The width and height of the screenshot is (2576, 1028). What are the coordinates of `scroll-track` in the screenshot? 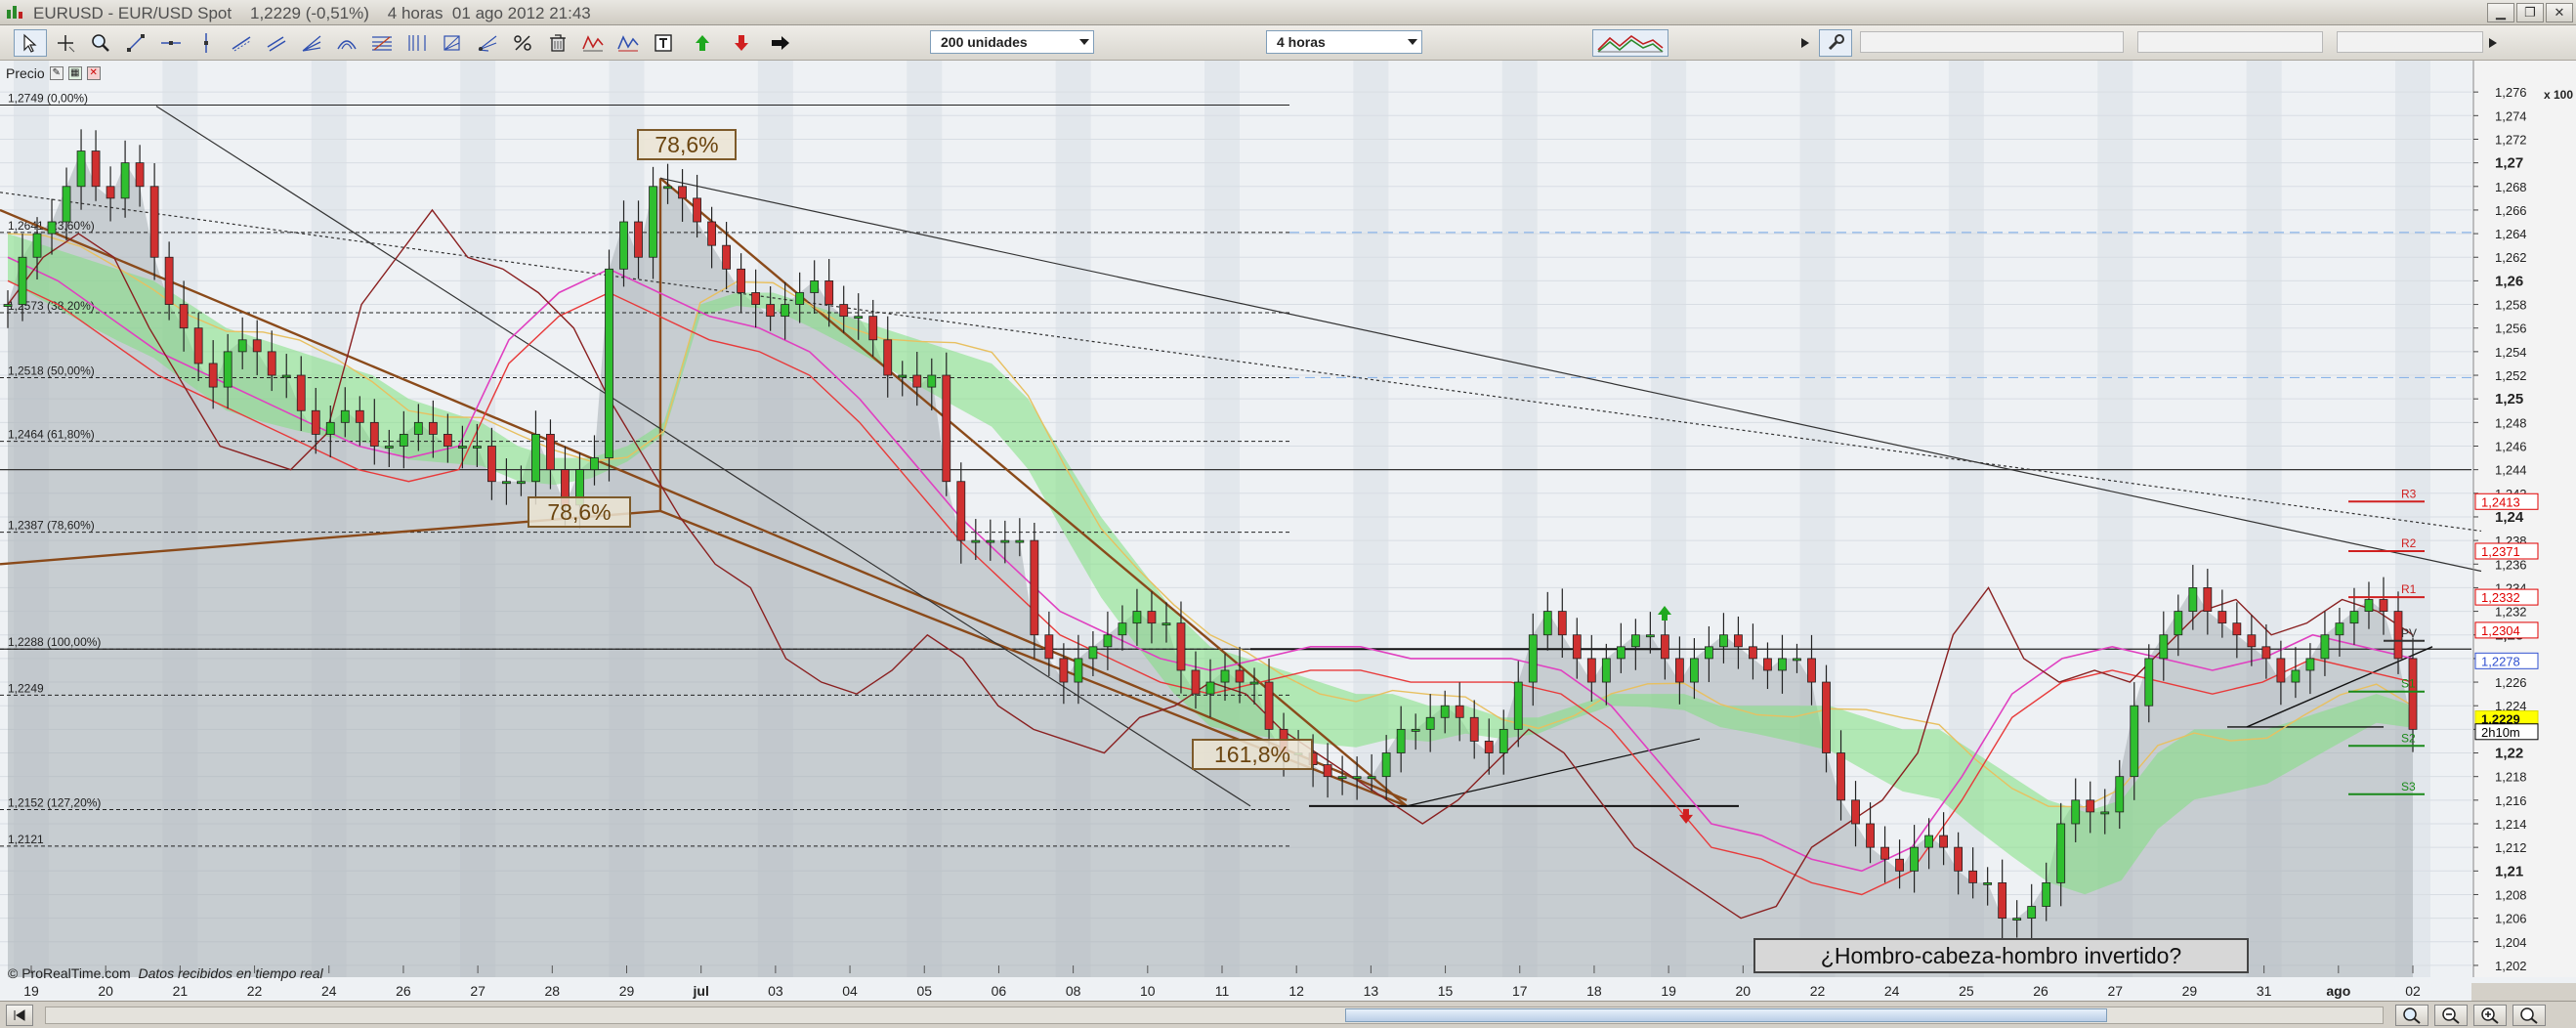 It's located at (1214, 1015).